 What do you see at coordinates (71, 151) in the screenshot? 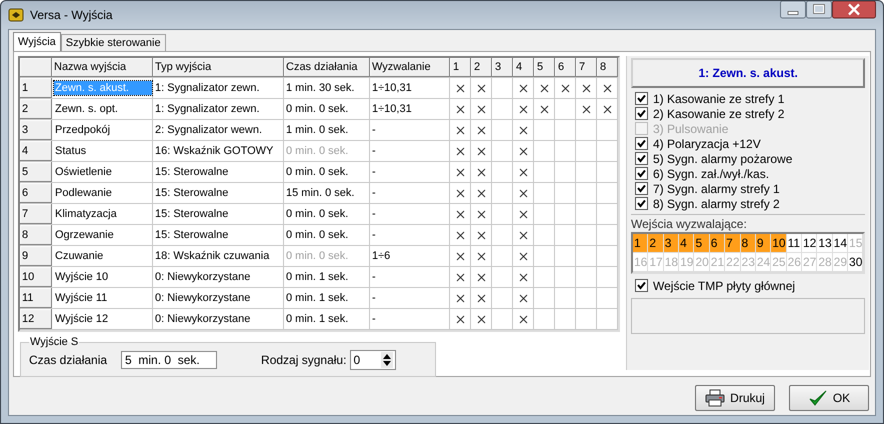
I see `table-cell: Status` at bounding box center [71, 151].